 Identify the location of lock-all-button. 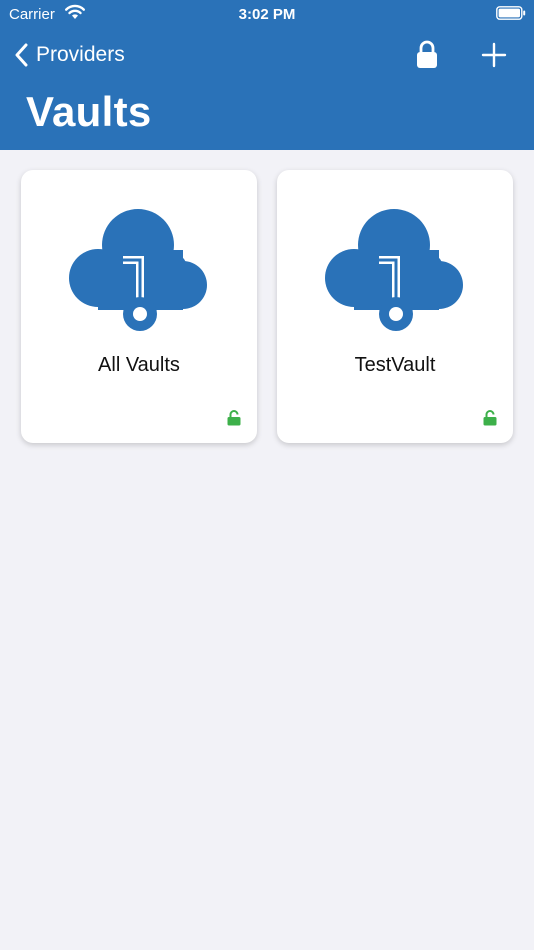
(427, 57).